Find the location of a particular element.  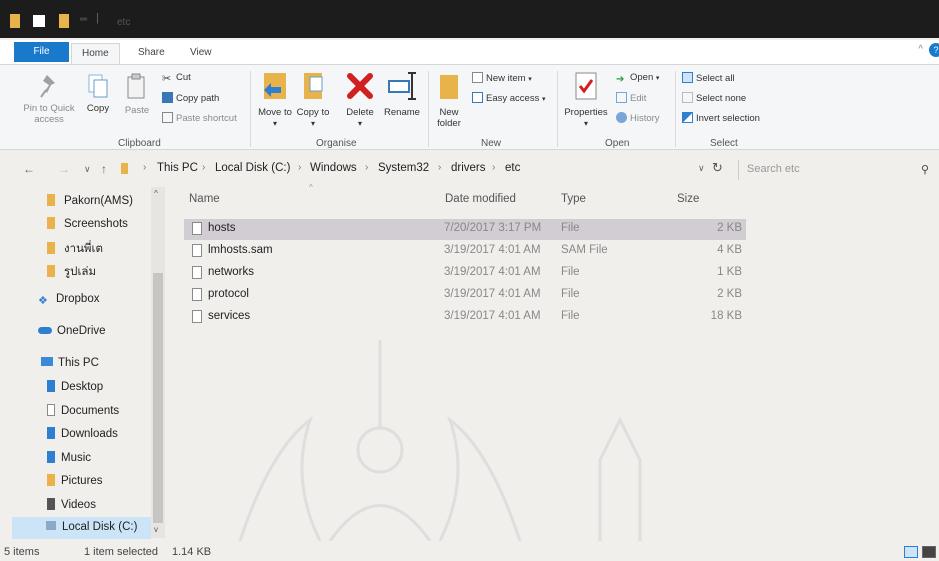

large-icons-view-icon is located at coordinates (929, 552).